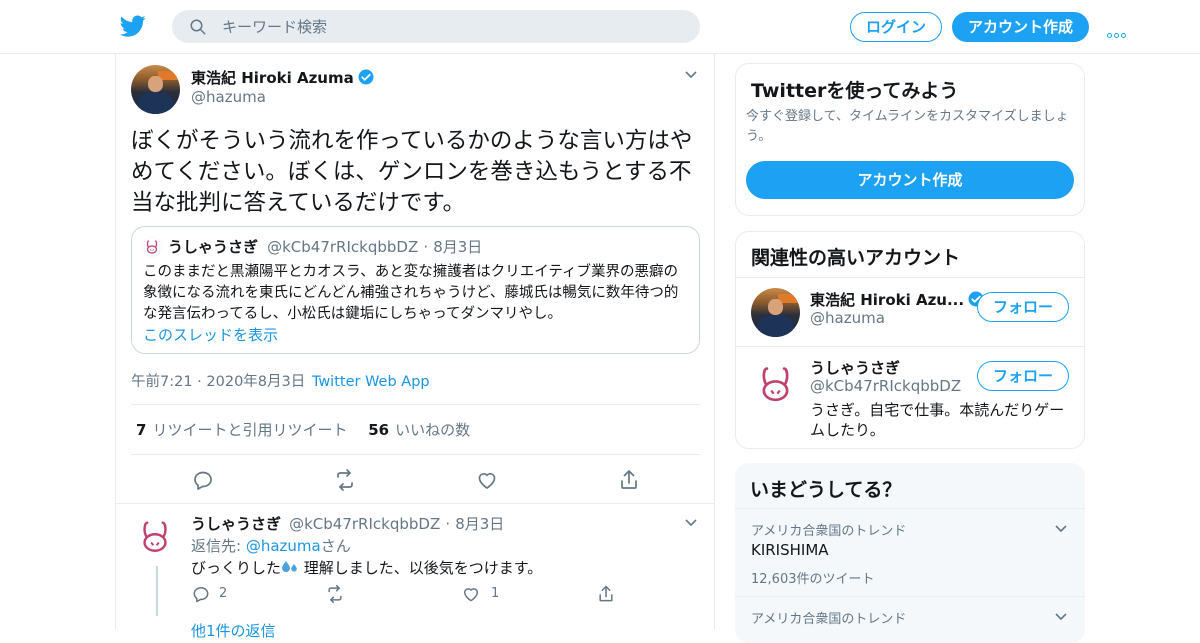 The width and height of the screenshot is (1200, 643). What do you see at coordinates (790, 550) in the screenshot?
I see `trend-name: KIRISHIMA` at bounding box center [790, 550].